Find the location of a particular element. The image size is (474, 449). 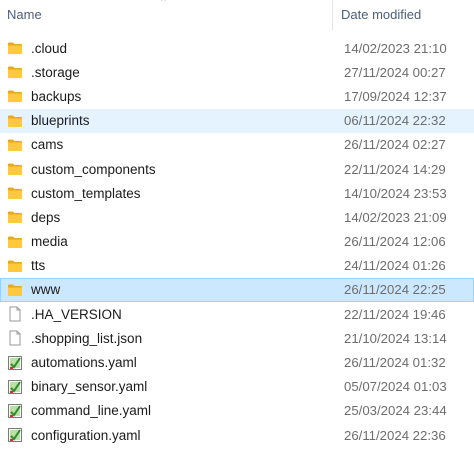

file-date-modified: 17/09/2024 12:37 is located at coordinates (395, 96).